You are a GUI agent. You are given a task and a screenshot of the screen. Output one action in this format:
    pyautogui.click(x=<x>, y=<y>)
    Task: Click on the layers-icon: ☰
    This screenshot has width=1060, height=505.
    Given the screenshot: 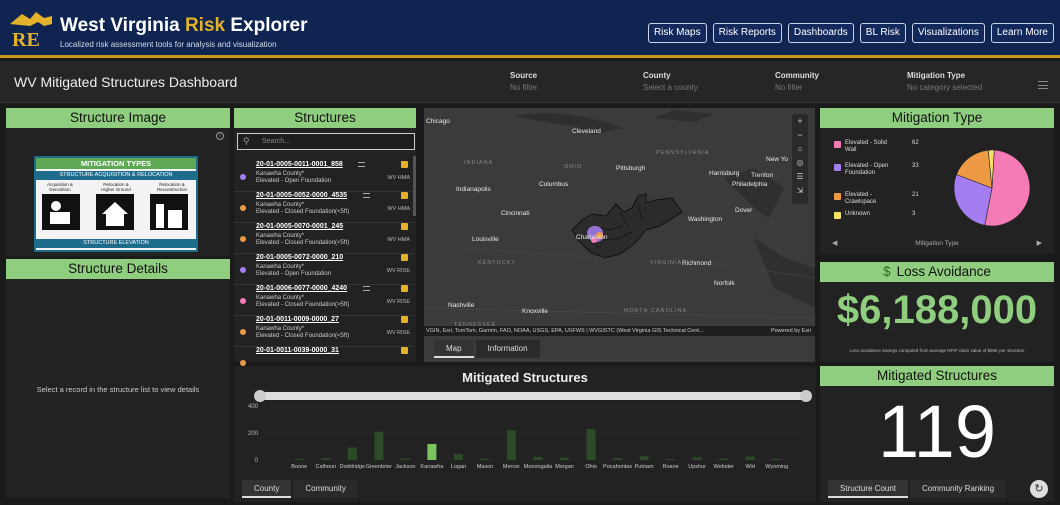 What is the action you would take?
    pyautogui.click(x=800, y=177)
    